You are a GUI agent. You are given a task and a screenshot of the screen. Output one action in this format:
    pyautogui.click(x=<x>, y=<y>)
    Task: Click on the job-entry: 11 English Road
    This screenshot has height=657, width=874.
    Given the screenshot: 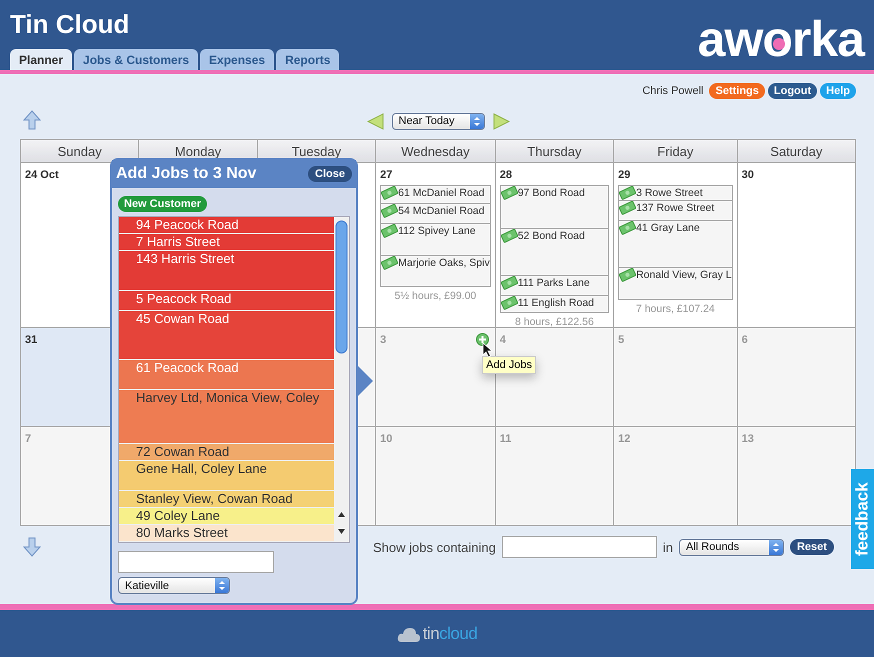 What is the action you would take?
    pyautogui.click(x=554, y=304)
    